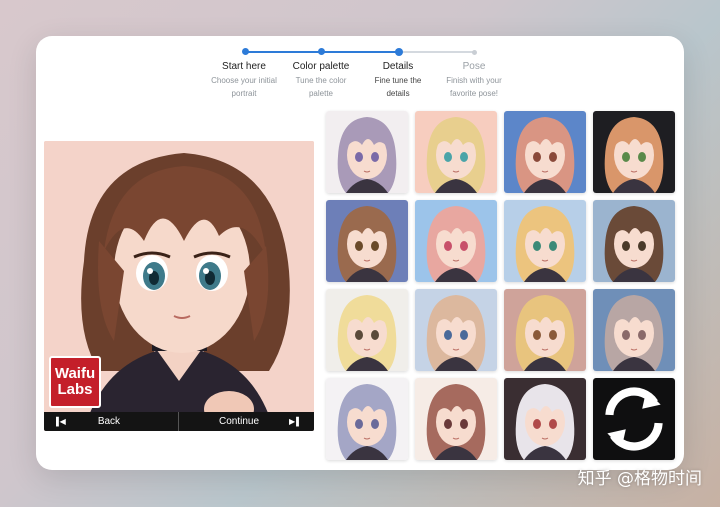 Image resolution: width=720 pixels, height=507 pixels. I want to click on step-desc: Finish with your, so click(474, 80).